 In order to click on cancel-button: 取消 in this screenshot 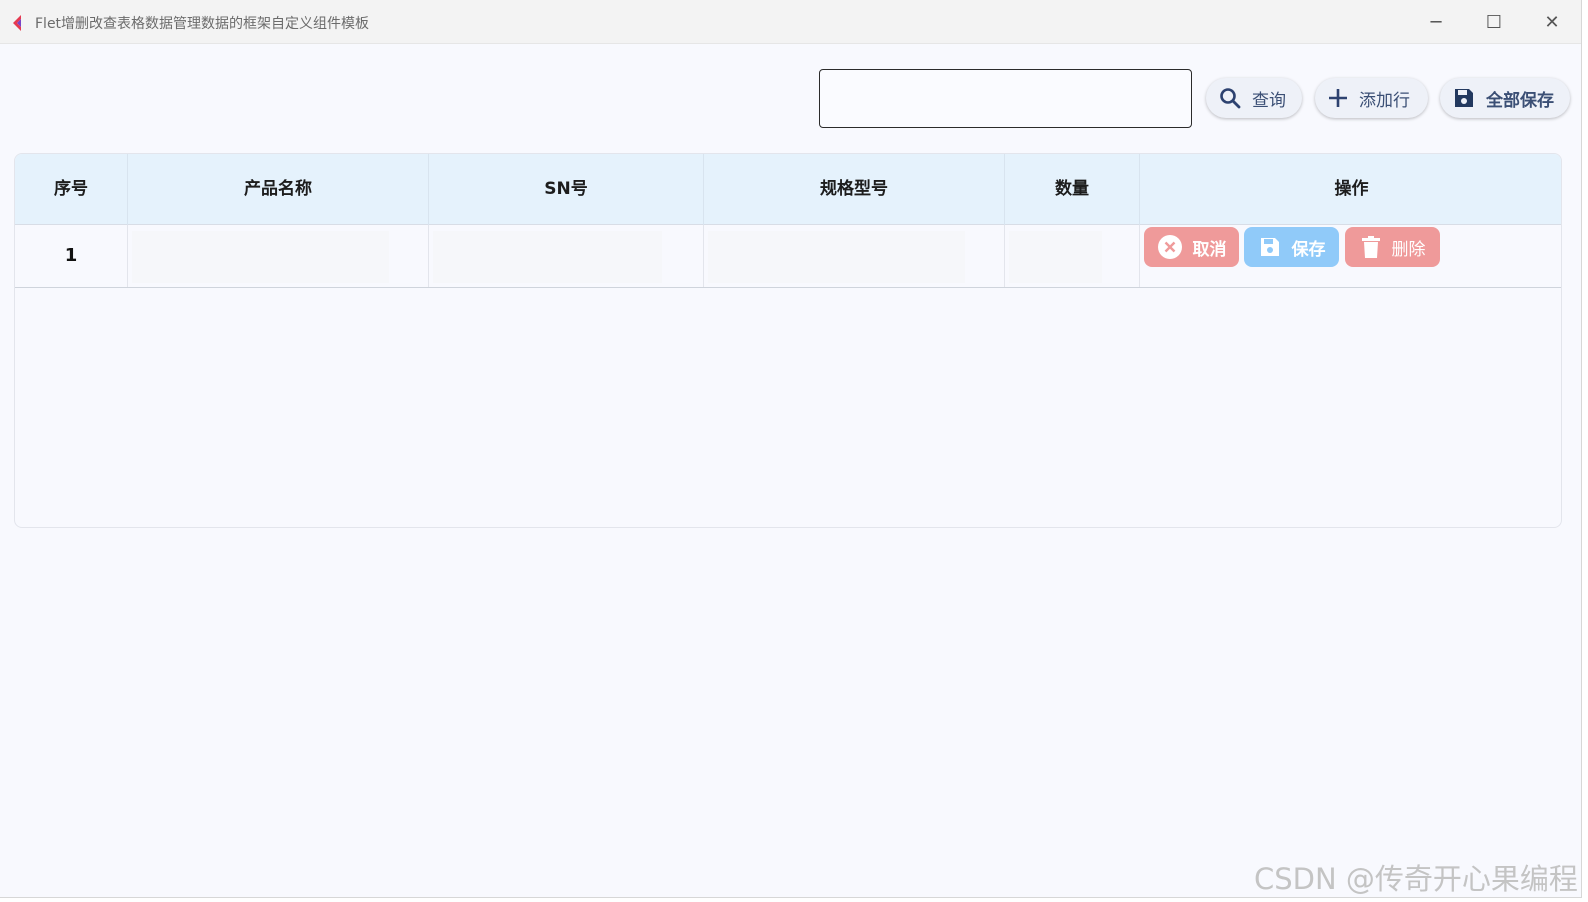, I will do `click(1191, 247)`.